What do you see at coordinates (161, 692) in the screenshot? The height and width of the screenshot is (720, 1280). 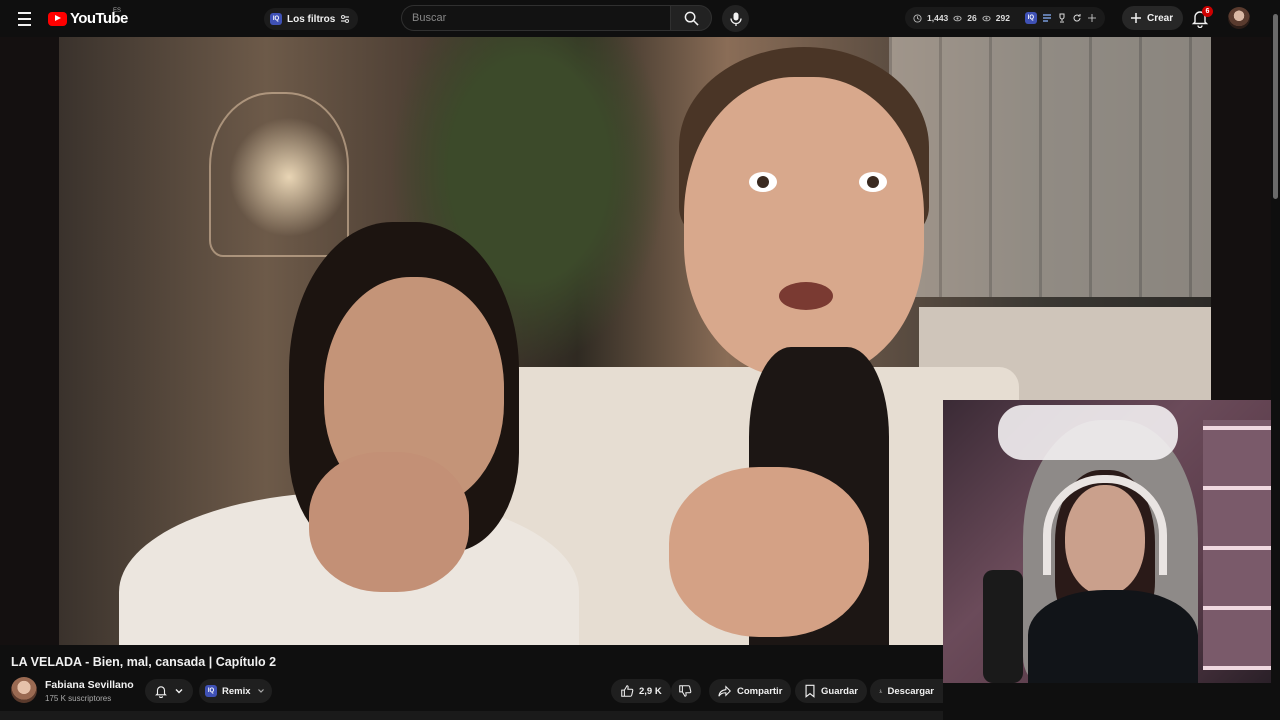 I see `bell-icon` at bounding box center [161, 692].